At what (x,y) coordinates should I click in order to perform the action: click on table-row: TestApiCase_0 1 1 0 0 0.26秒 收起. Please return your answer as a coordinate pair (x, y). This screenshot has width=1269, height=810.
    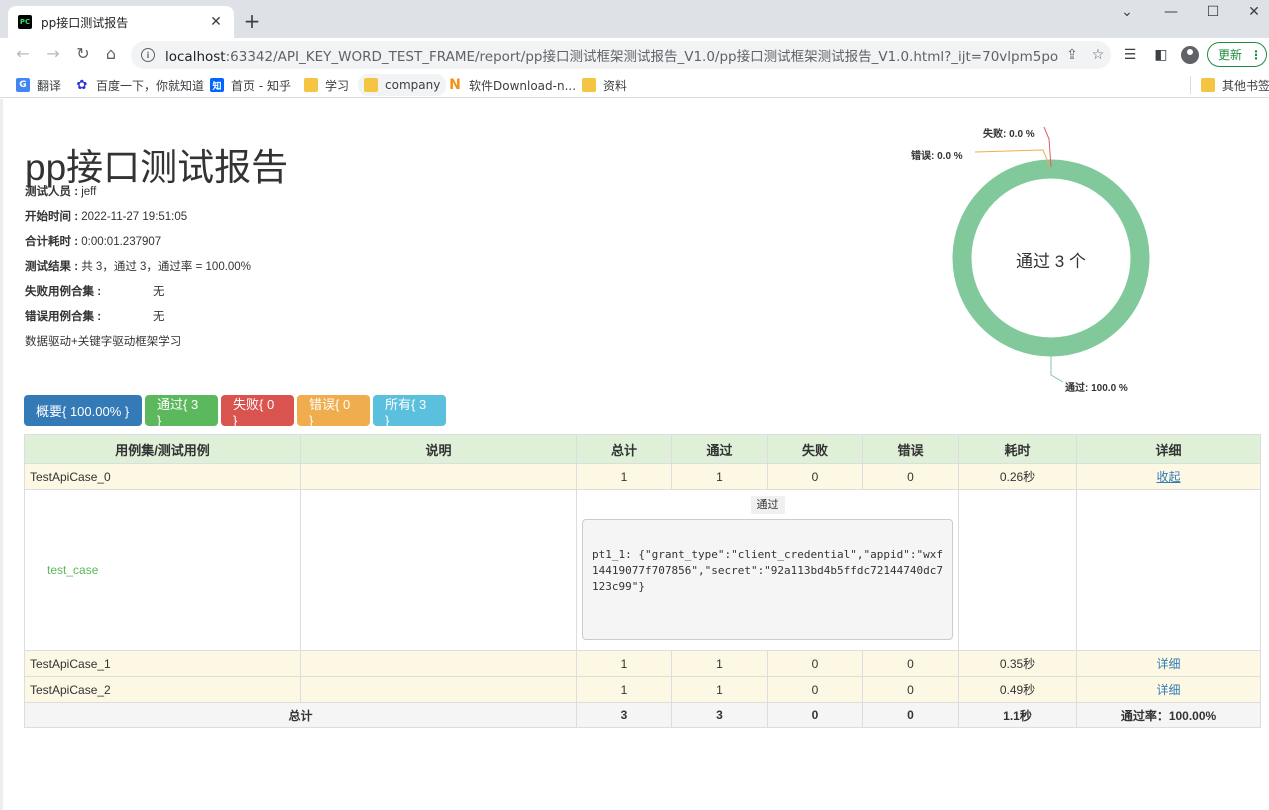
    Looking at the image, I should click on (642, 476).